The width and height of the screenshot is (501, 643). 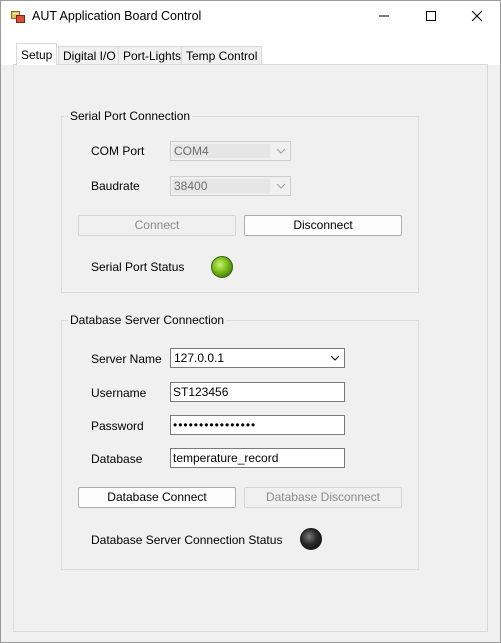 I want to click on database-status-indicator, so click(x=311, y=539).